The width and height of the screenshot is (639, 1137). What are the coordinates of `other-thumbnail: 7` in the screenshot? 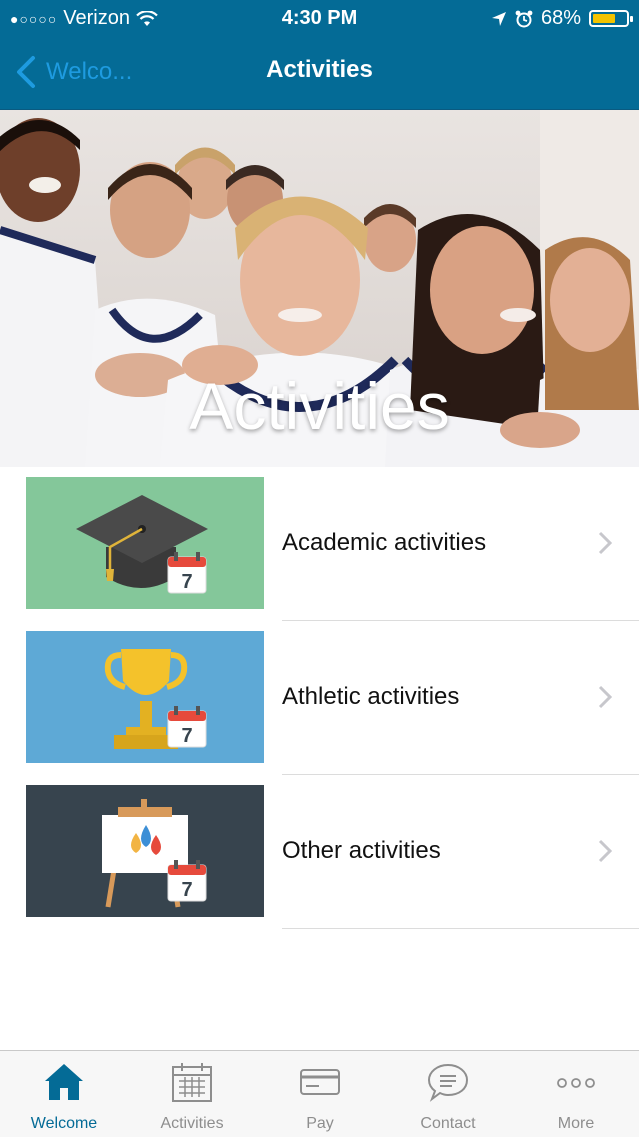 It's located at (145, 851).